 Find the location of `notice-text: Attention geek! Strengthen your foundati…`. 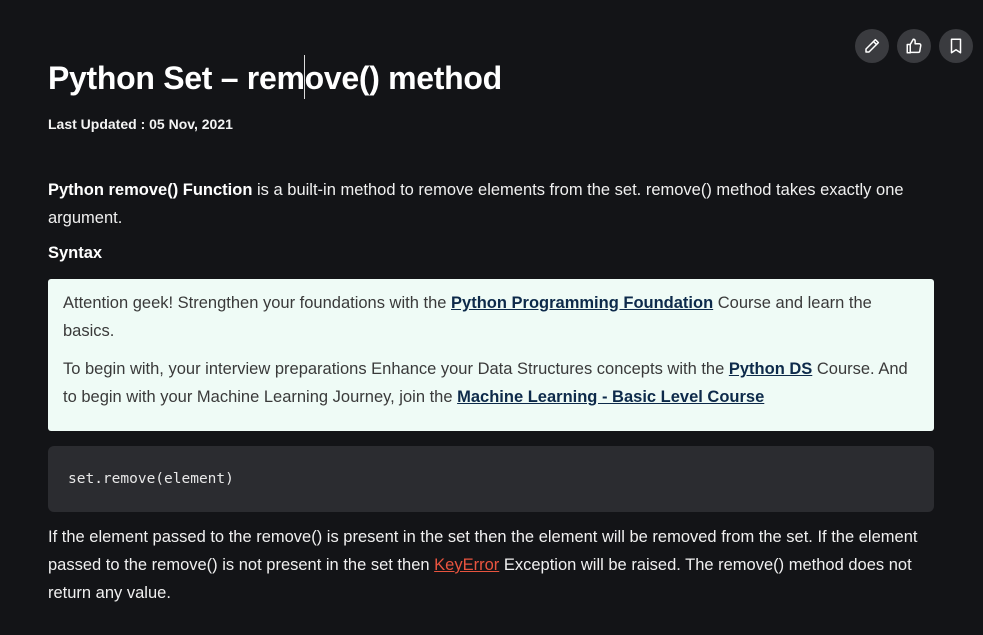

notice-text: Attention geek! Strengthen your foundati… is located at coordinates (257, 303).